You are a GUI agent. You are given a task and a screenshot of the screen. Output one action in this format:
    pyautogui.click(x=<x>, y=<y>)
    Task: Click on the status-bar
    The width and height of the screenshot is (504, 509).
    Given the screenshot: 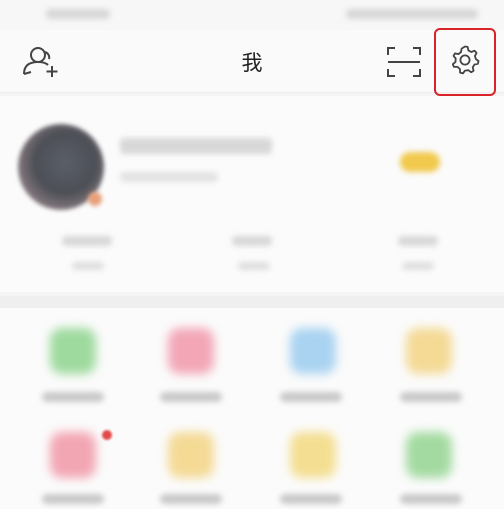 What is the action you would take?
    pyautogui.click(x=252, y=15)
    